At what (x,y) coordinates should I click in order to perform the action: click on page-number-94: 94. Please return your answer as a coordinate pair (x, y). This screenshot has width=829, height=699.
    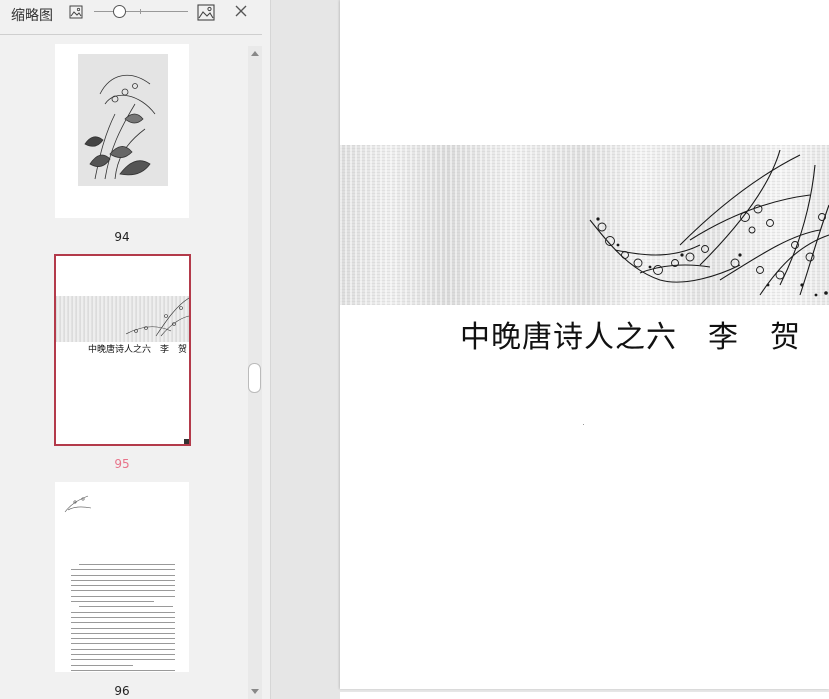
    Looking at the image, I should click on (122, 237).